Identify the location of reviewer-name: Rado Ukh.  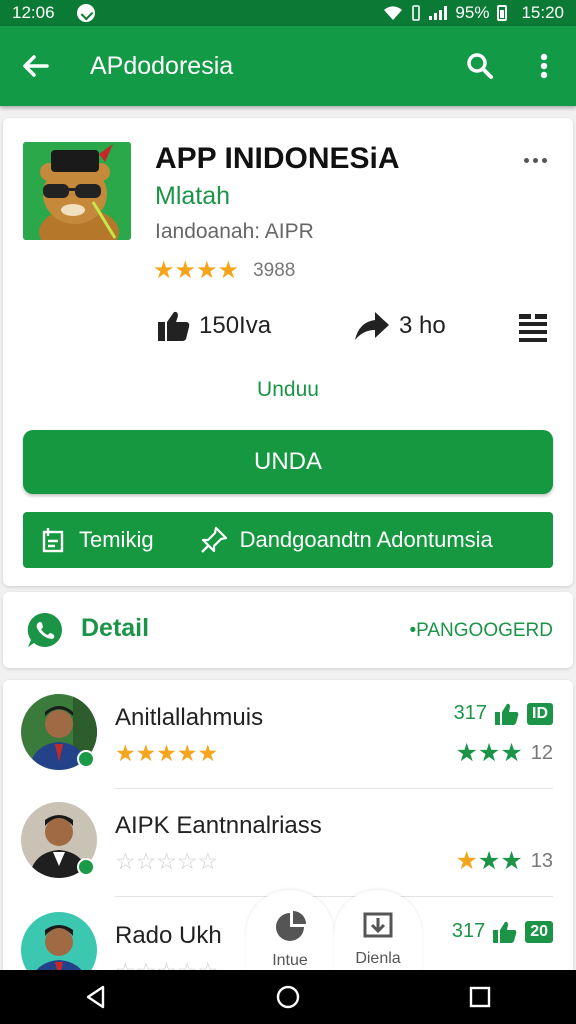
(168, 935).